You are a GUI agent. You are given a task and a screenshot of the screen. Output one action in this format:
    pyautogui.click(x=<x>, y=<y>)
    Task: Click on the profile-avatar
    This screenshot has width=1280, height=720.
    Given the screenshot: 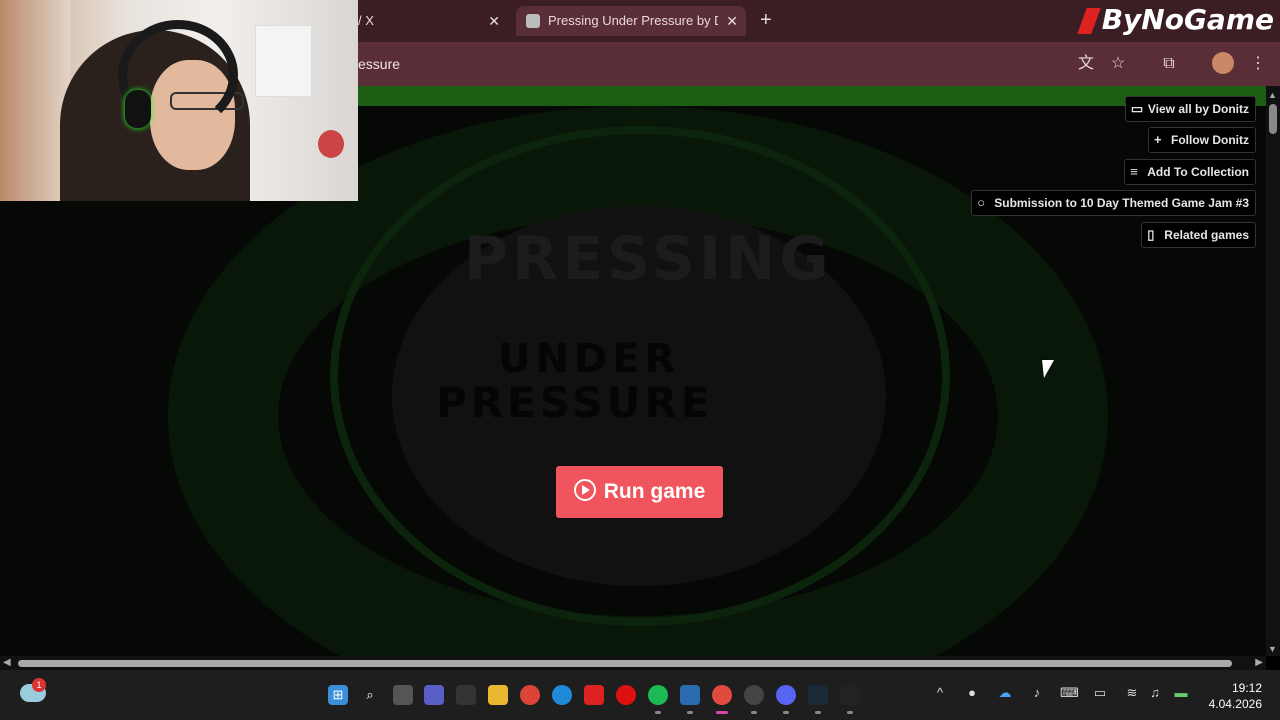 What is the action you would take?
    pyautogui.click(x=1223, y=63)
    